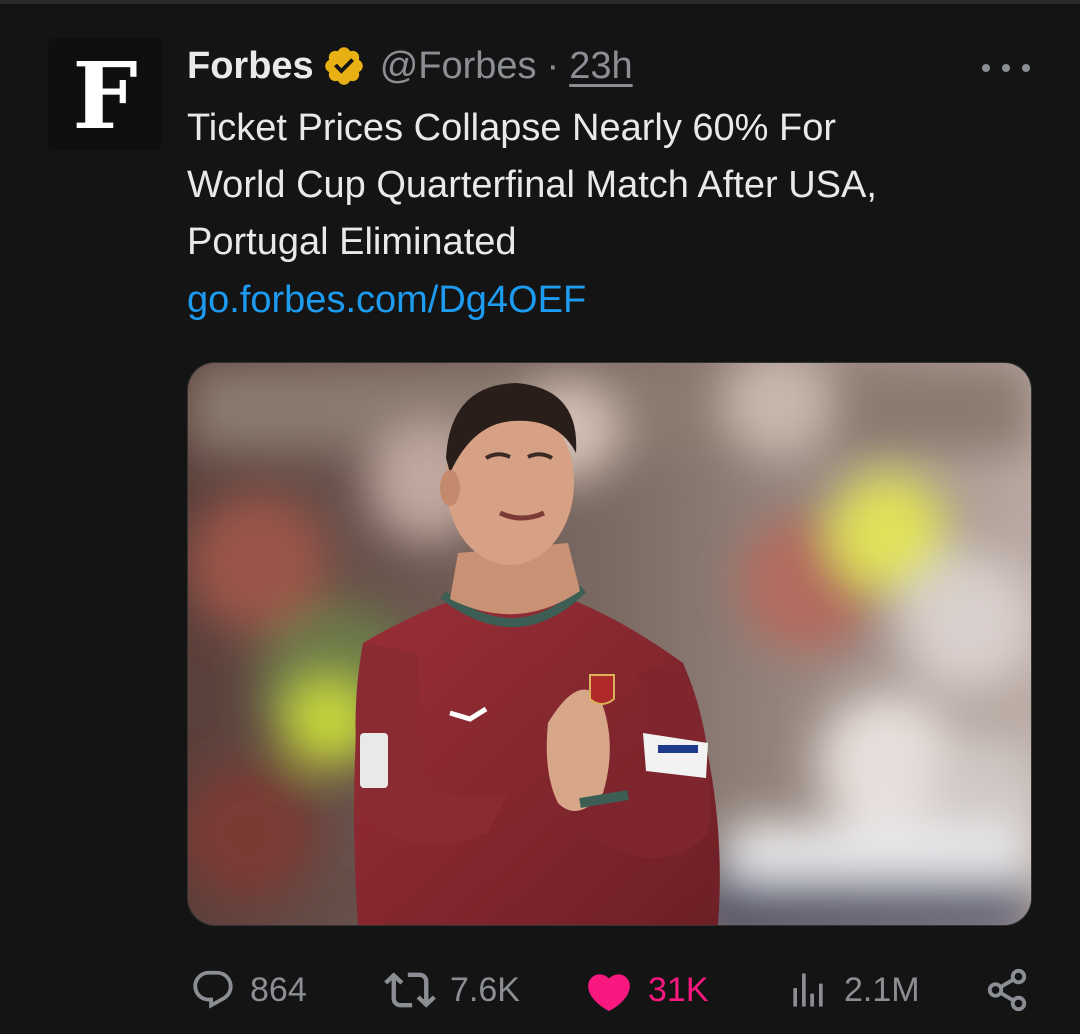  Describe the element at coordinates (540, 990) in the screenshot. I see `tweet-actions: 864 7.6K 31K 2.1M` at that location.